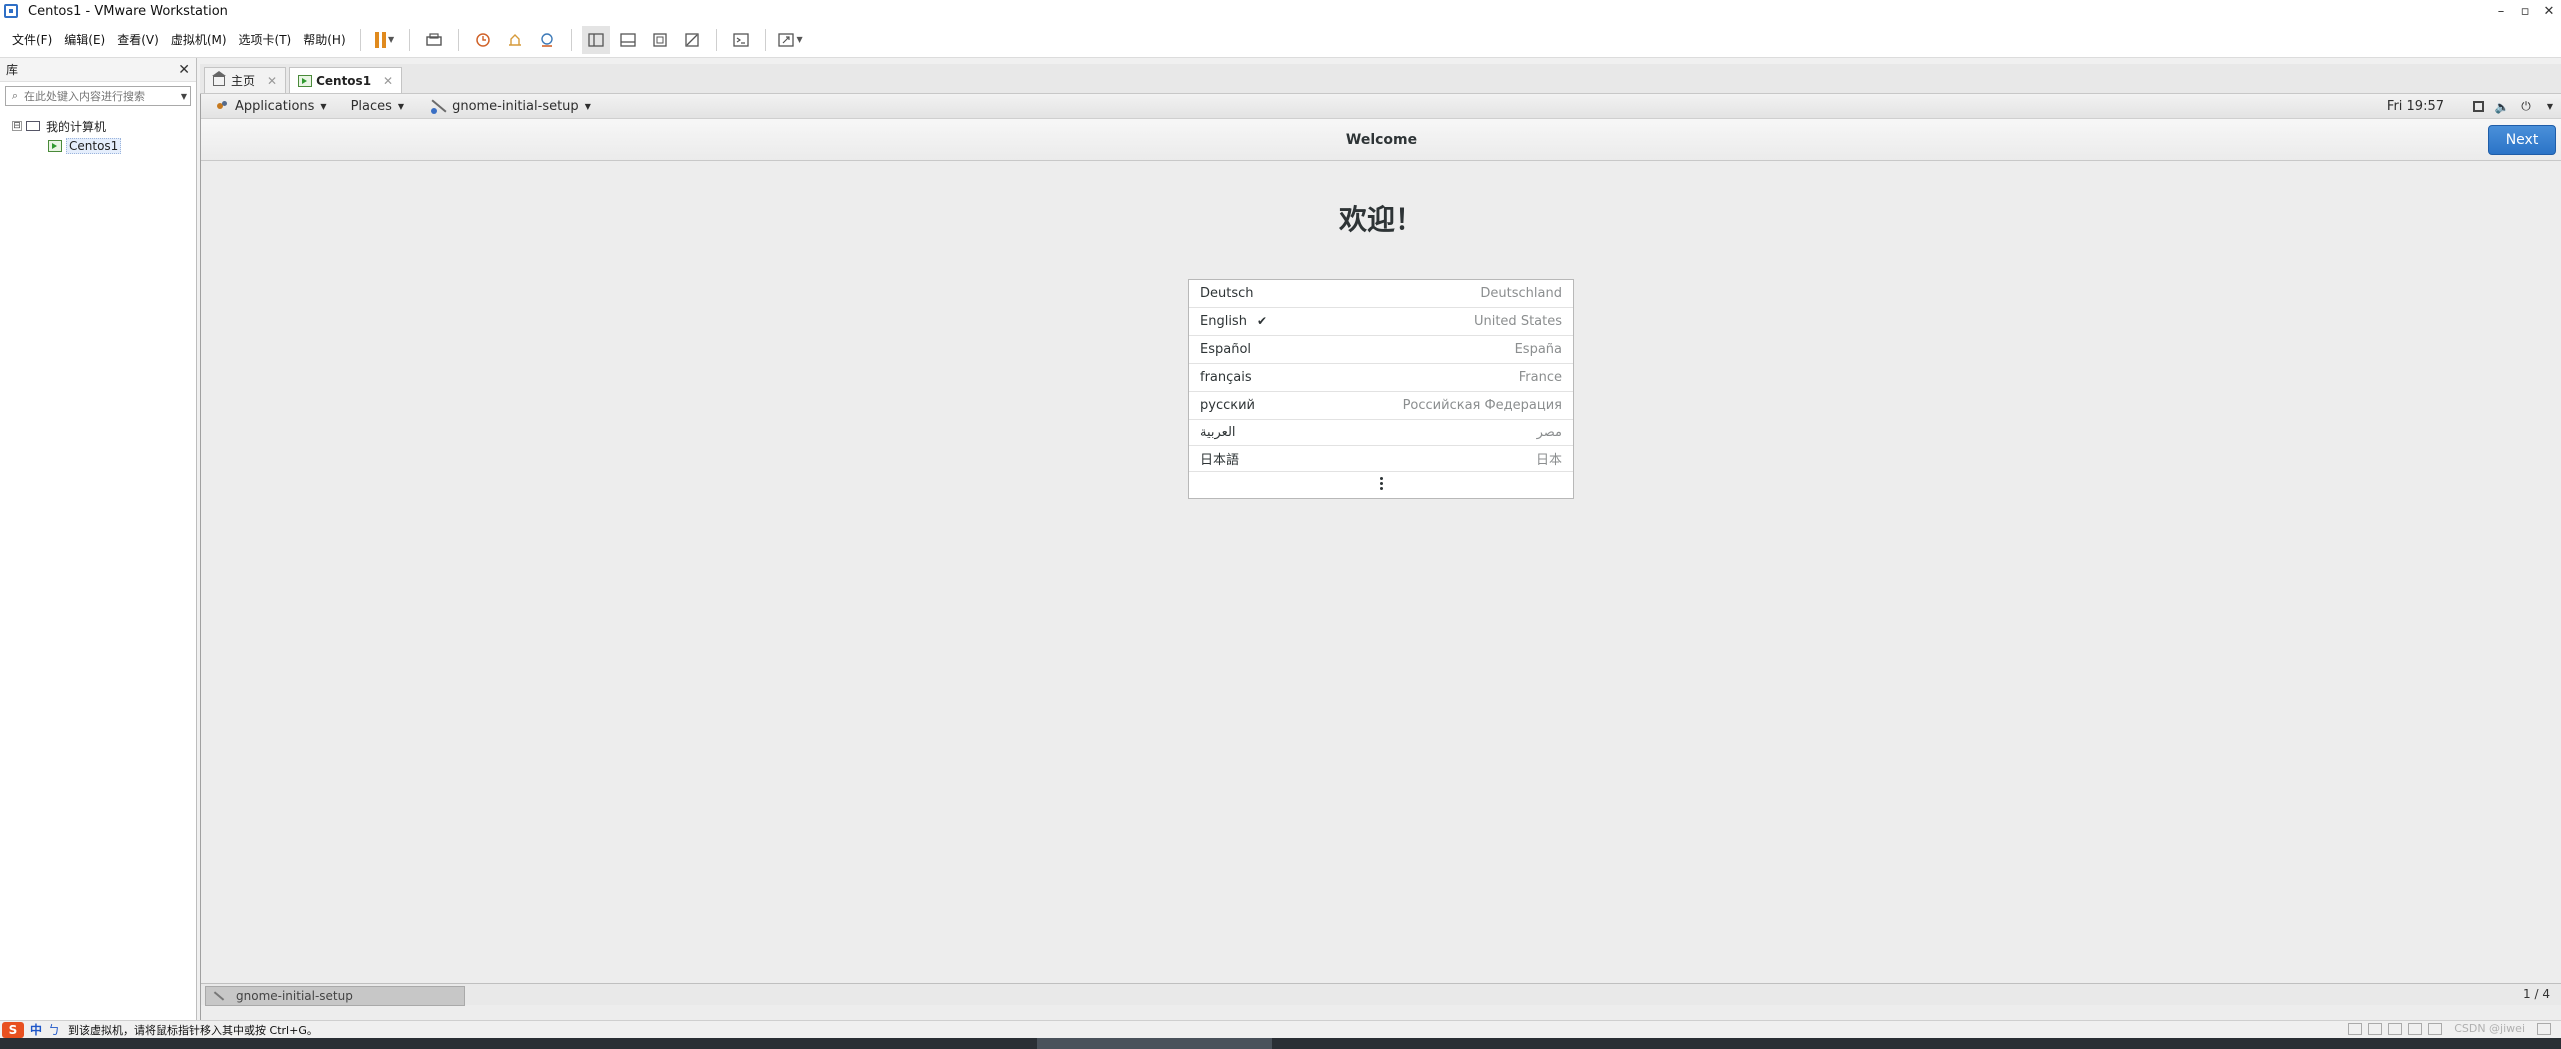  I want to click on close-window-button: ✕, so click(2549, 11).